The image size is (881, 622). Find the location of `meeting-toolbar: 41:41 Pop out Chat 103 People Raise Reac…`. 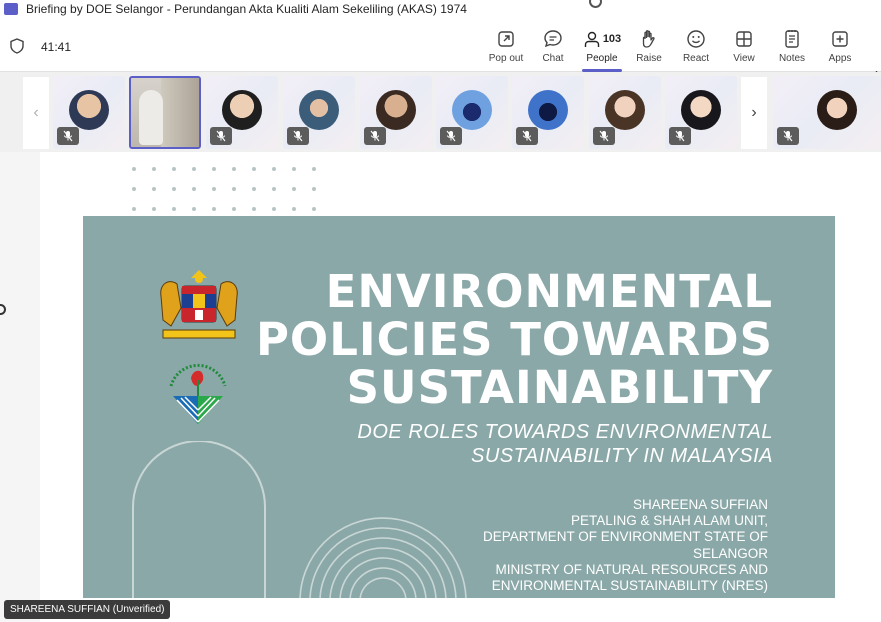

meeting-toolbar: 41:41 Pop out Chat 103 People Raise Reac… is located at coordinates (440, 49).